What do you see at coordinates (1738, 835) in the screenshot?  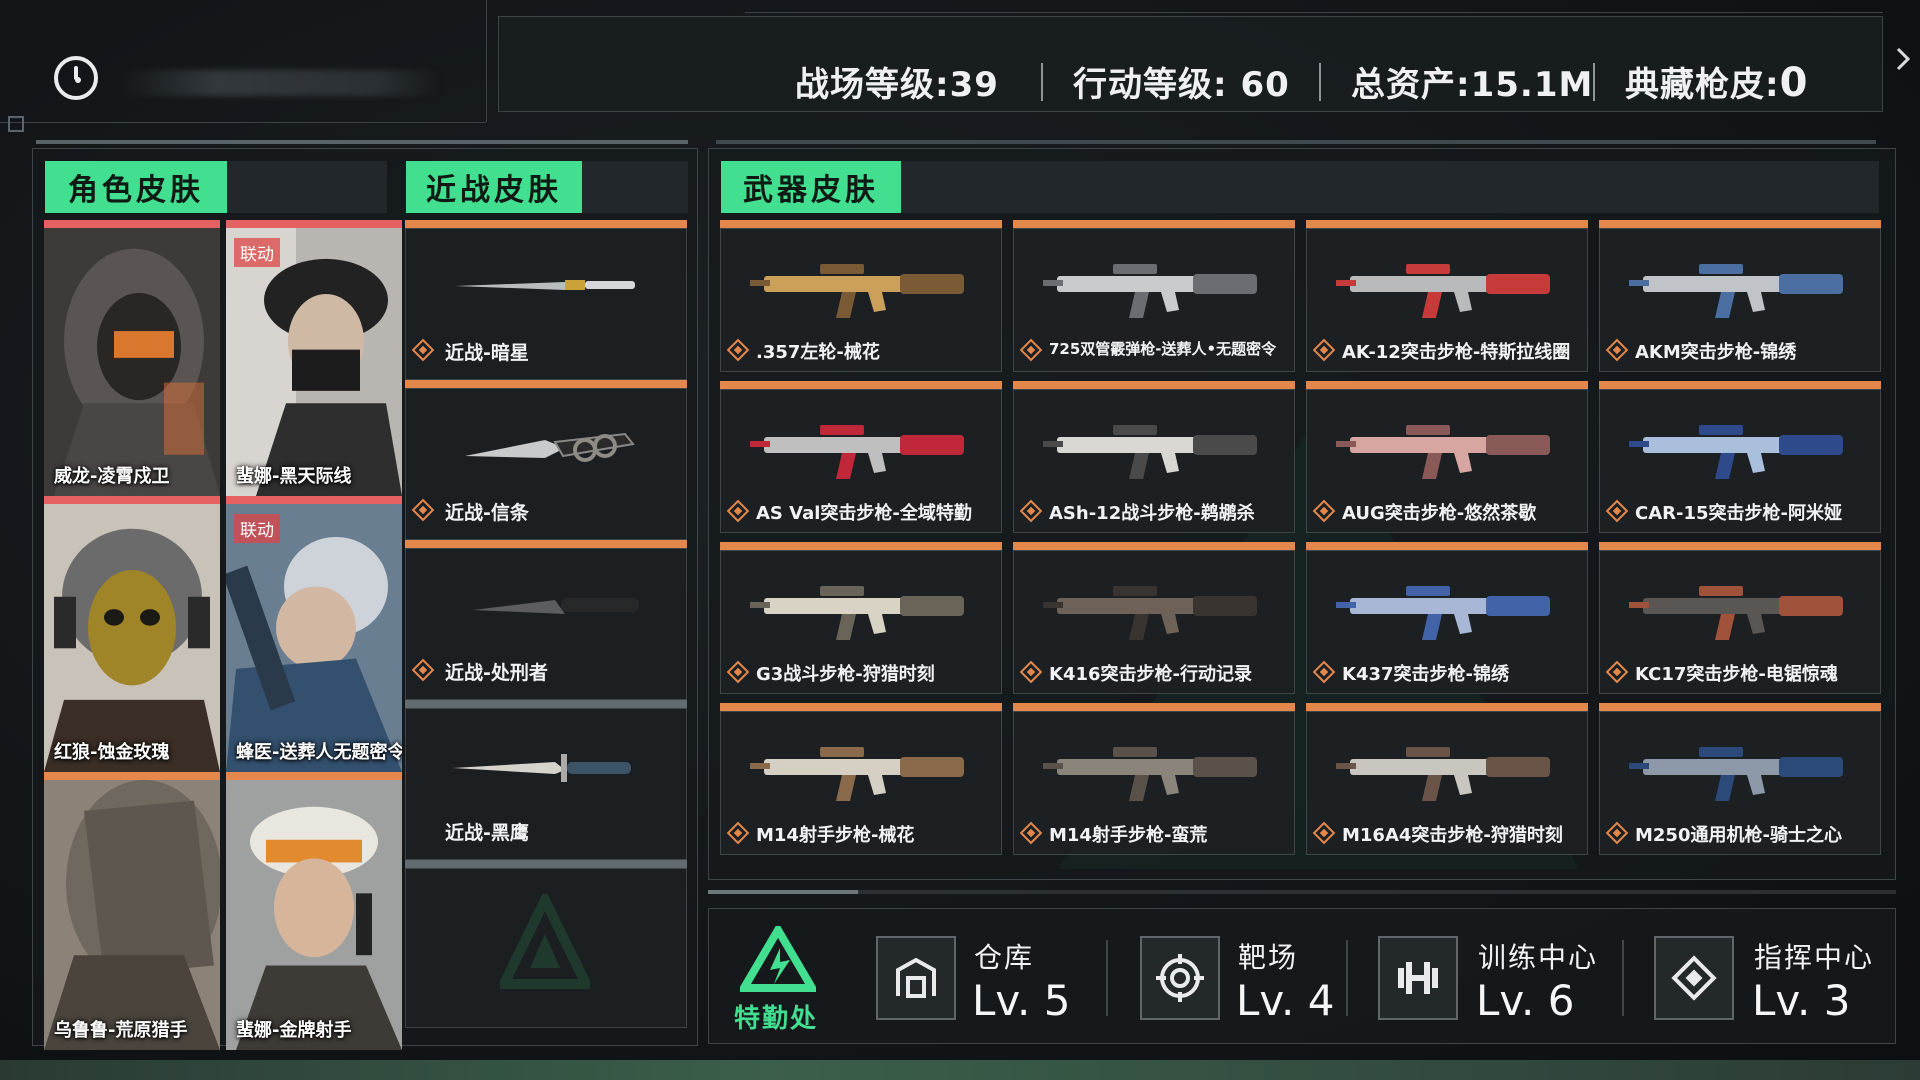 I see `weapon-name: M250通用机枪-骑士之心` at bounding box center [1738, 835].